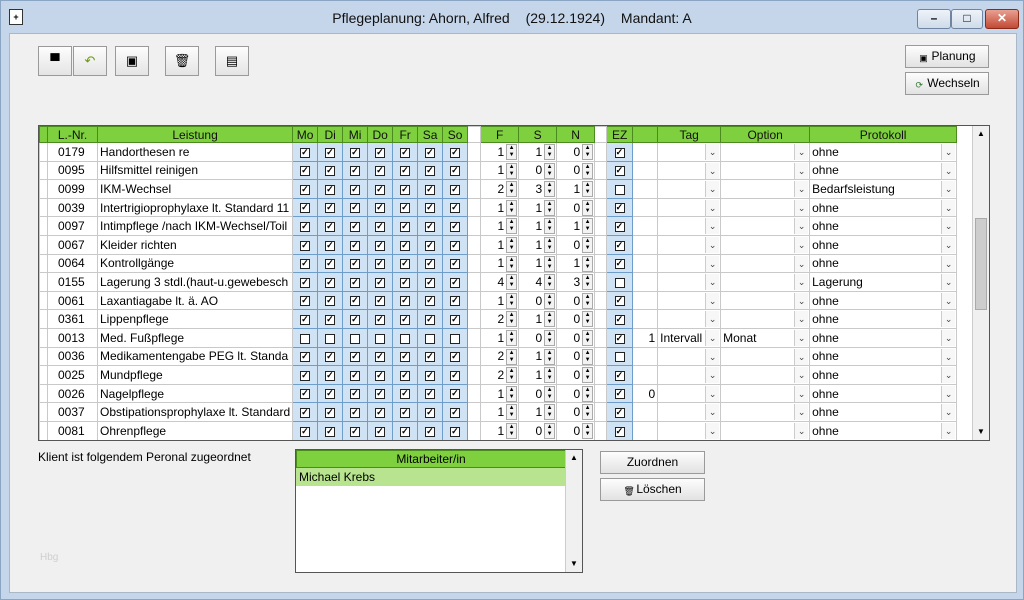  What do you see at coordinates (405, 134) in the screenshot?
I see `column-header: Fr` at bounding box center [405, 134].